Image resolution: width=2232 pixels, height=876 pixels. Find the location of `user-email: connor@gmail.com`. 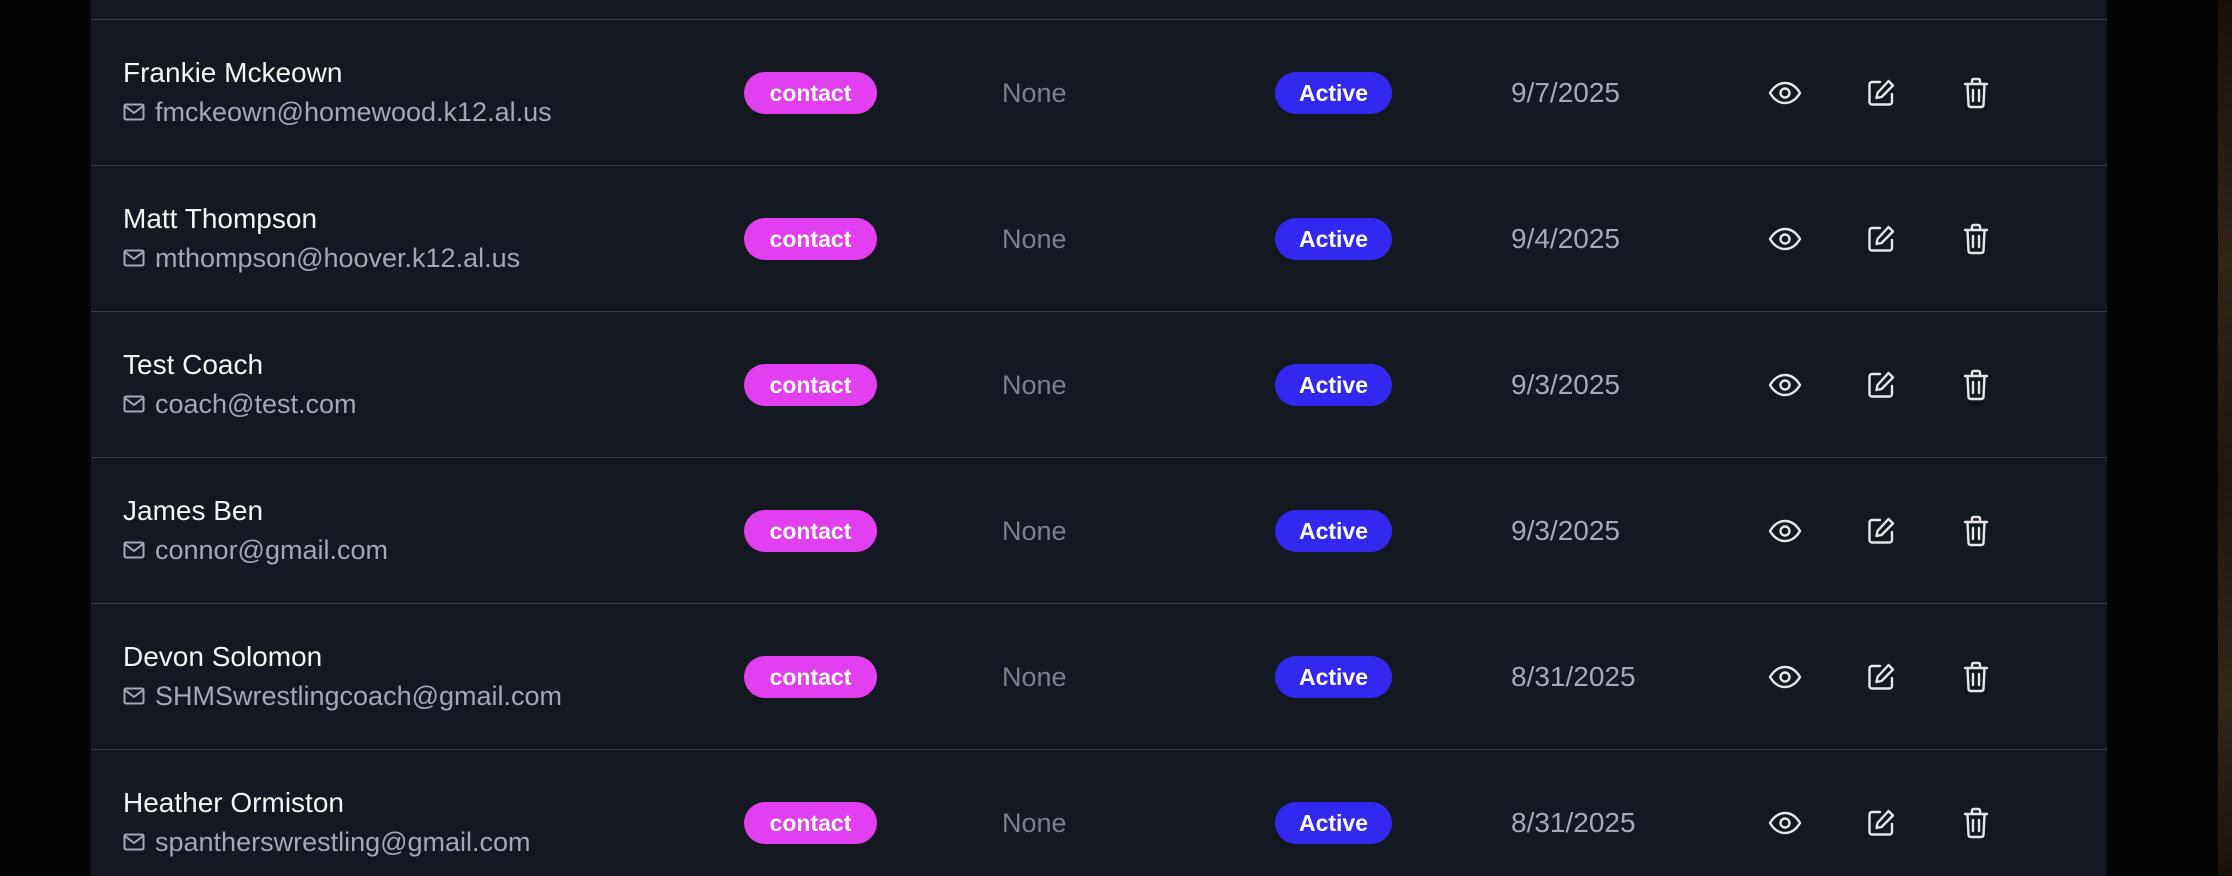

user-email: connor@gmail.com is located at coordinates (255, 550).